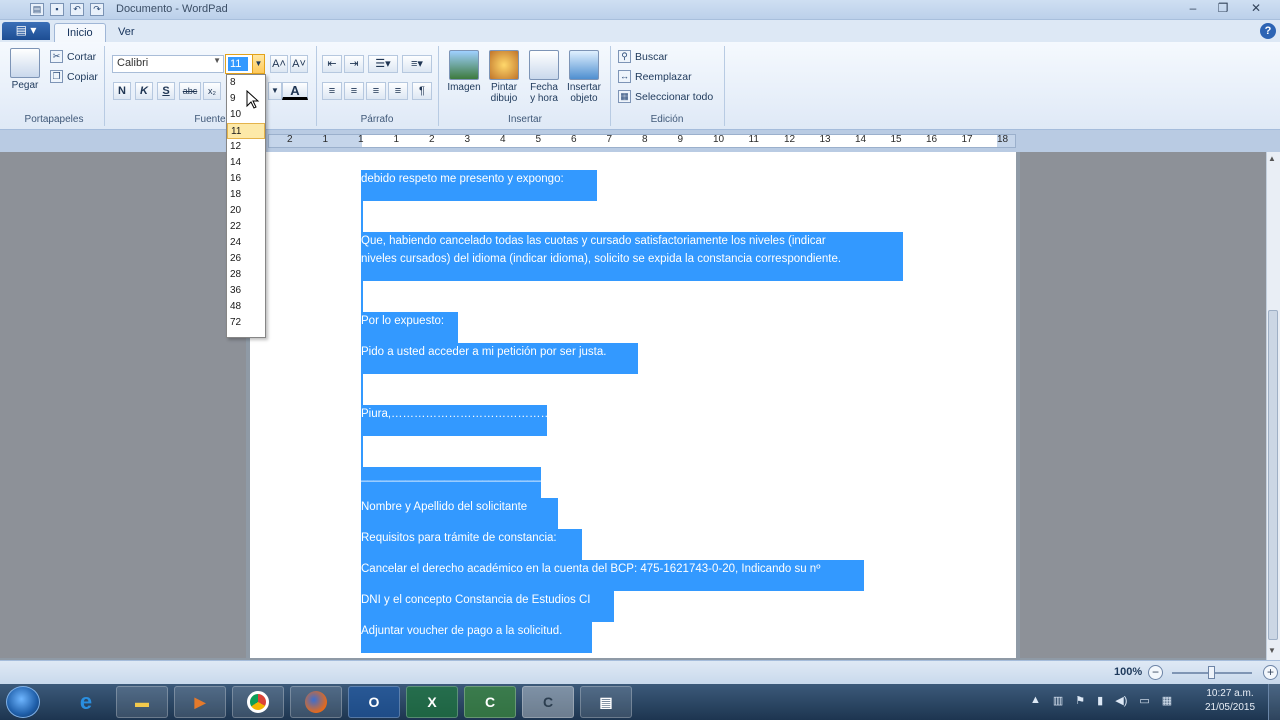  Describe the element at coordinates (479, 185) in the screenshot. I see `document-line: debido respeto me presento y expongo:` at that location.